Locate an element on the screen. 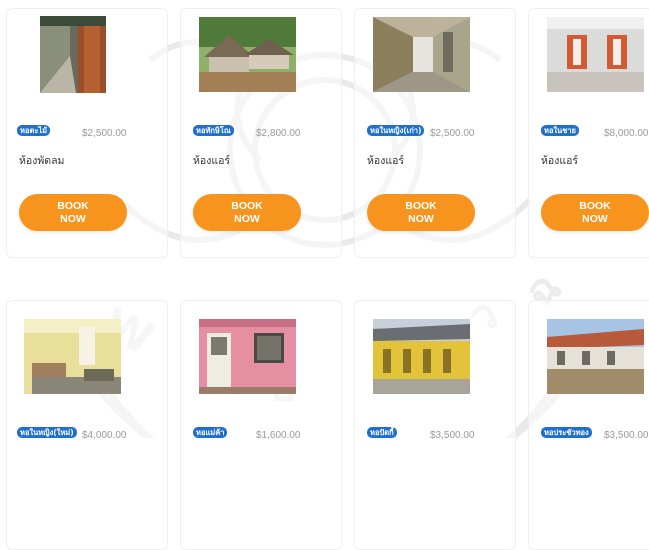  listing-card: หอในชาย $8,000.00 ห้องแอร์ BOOK NOW is located at coordinates (588, 133).